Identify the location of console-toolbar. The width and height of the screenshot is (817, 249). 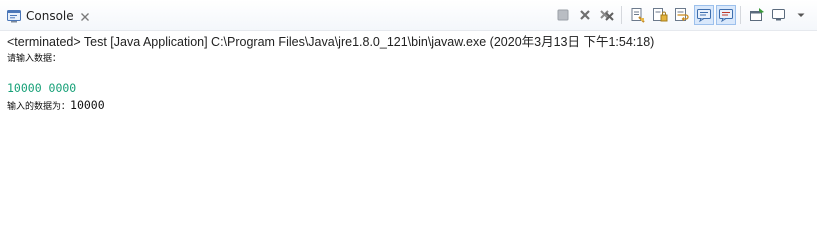
(681, 15).